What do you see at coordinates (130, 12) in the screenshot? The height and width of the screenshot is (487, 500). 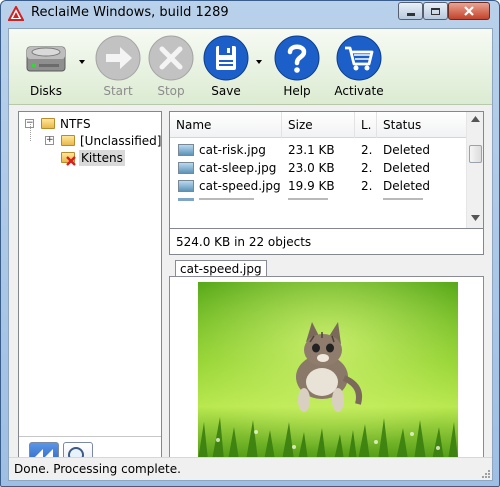 I see `window-title: ReclaiMe Windows, build 1289` at bounding box center [130, 12].